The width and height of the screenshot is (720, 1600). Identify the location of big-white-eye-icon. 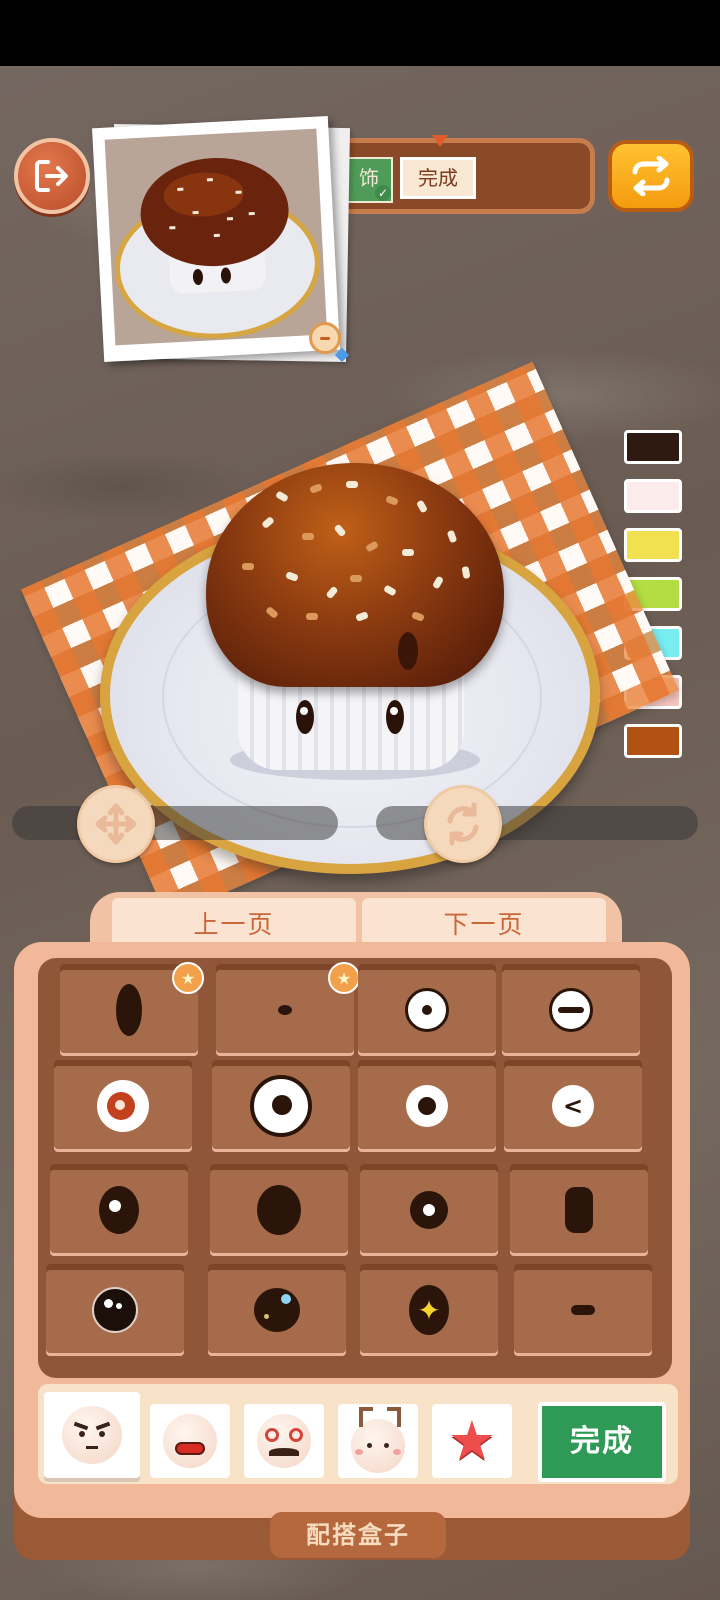
(281, 1106).